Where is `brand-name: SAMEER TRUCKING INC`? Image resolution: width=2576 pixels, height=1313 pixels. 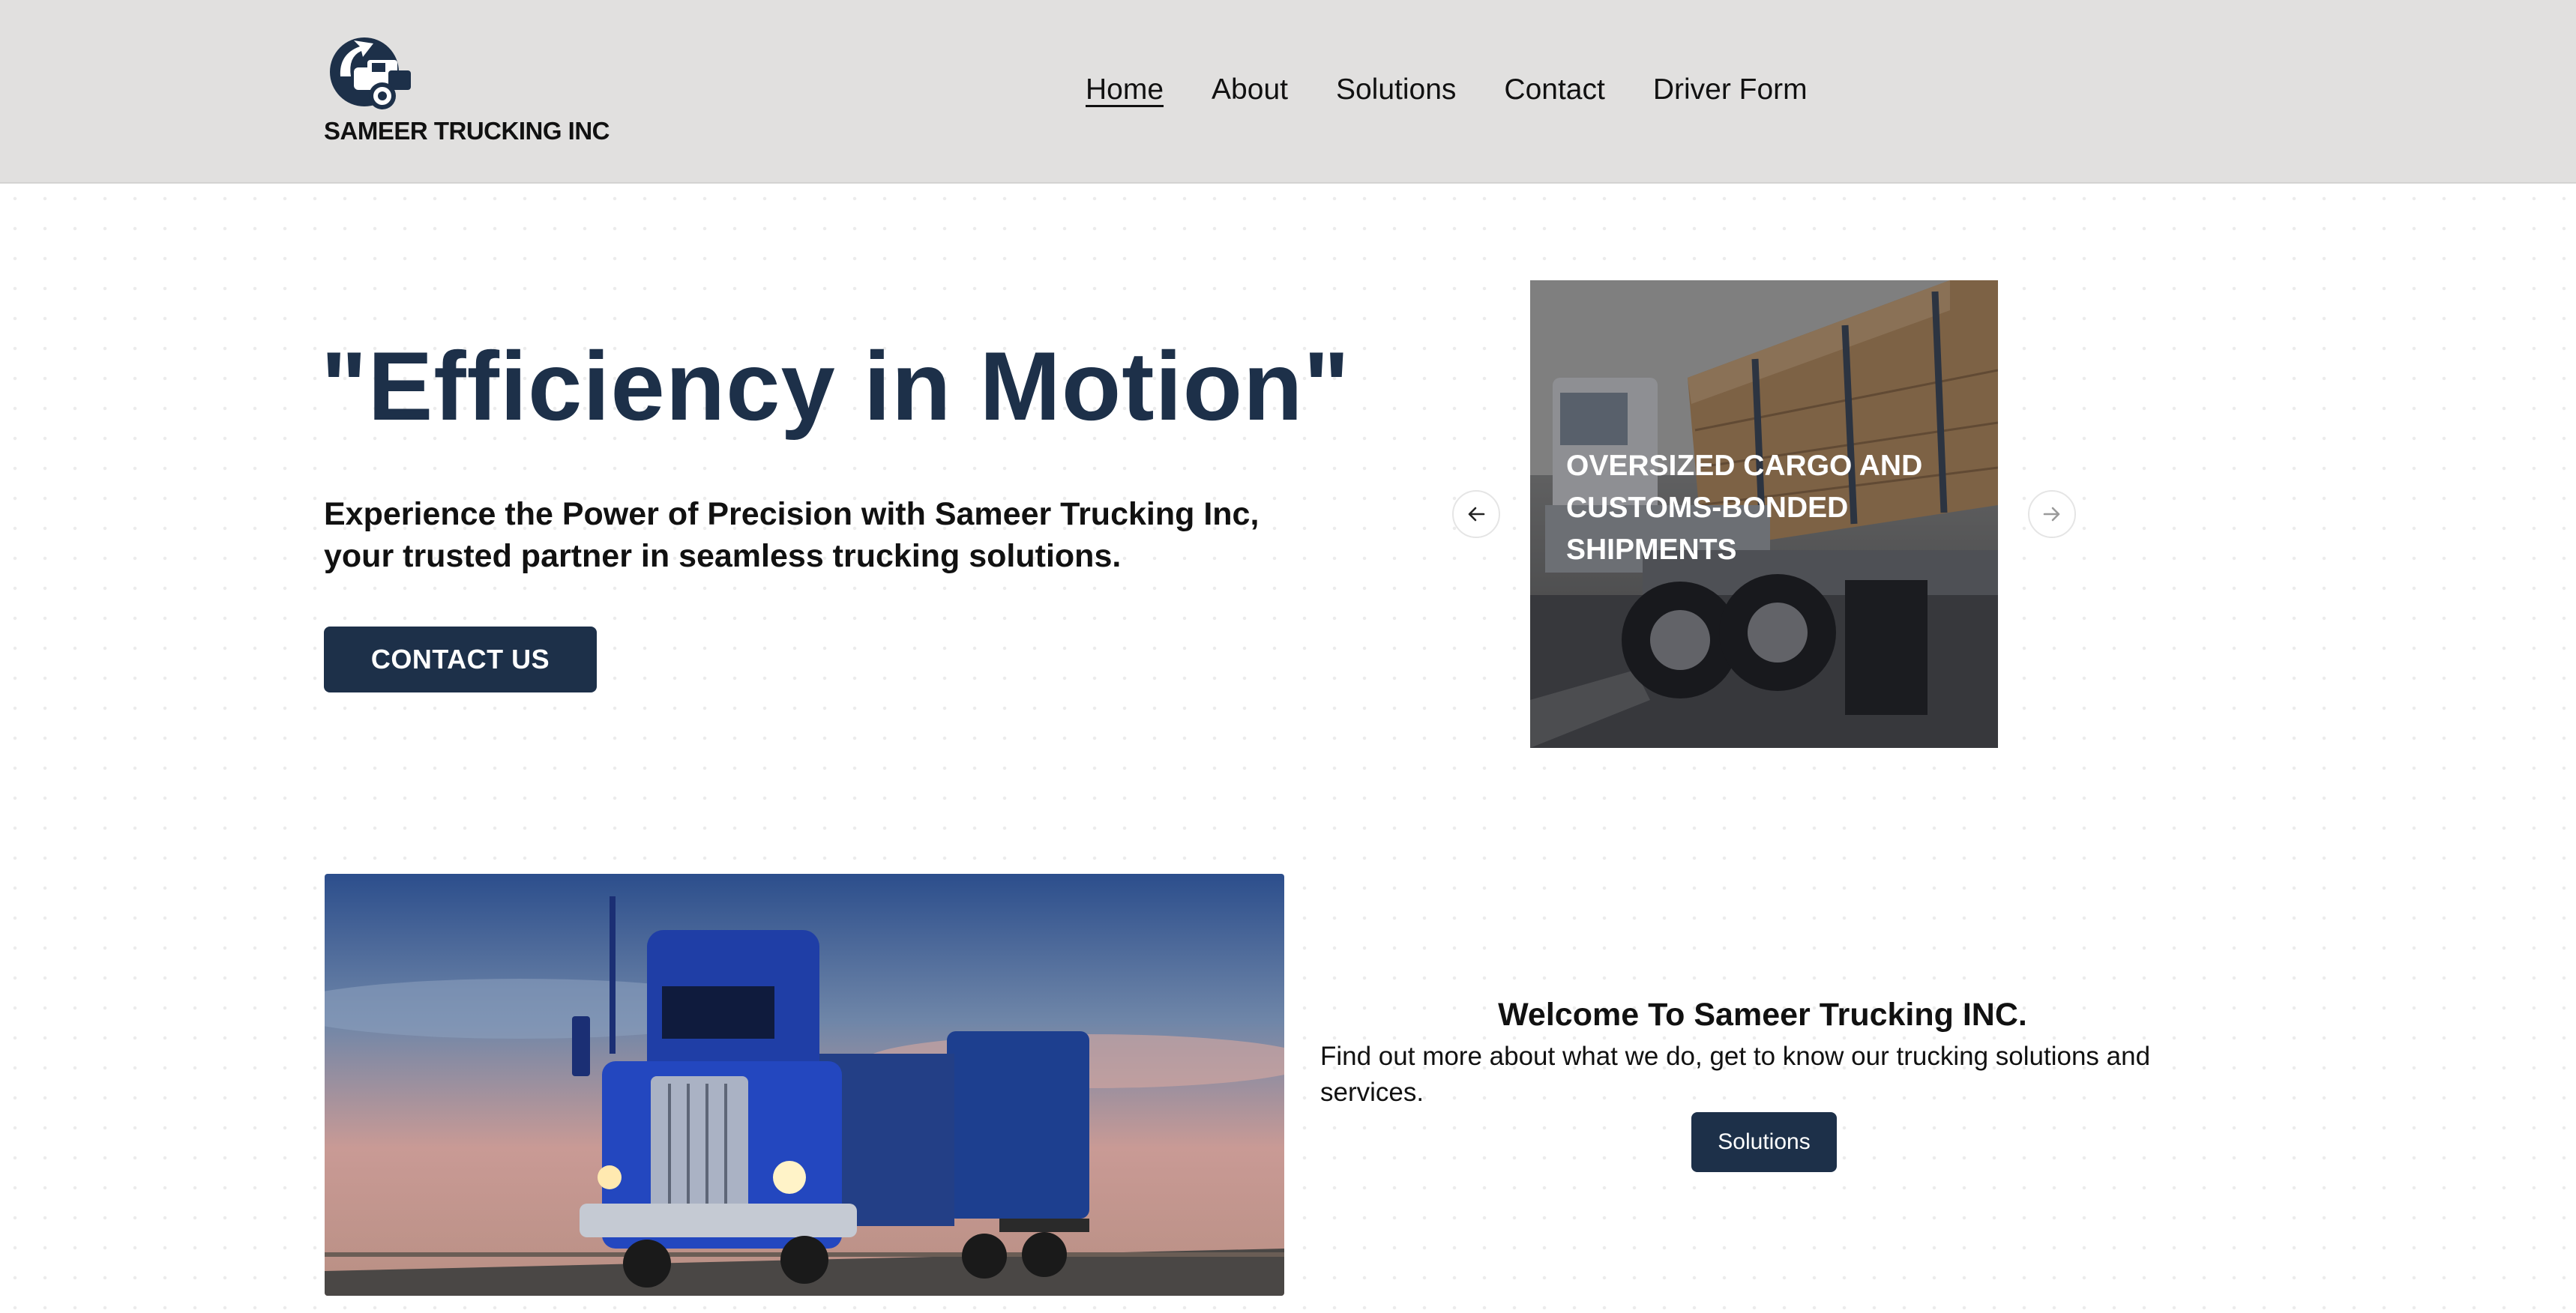
brand-name: SAMEER TRUCKING INC is located at coordinates (467, 131).